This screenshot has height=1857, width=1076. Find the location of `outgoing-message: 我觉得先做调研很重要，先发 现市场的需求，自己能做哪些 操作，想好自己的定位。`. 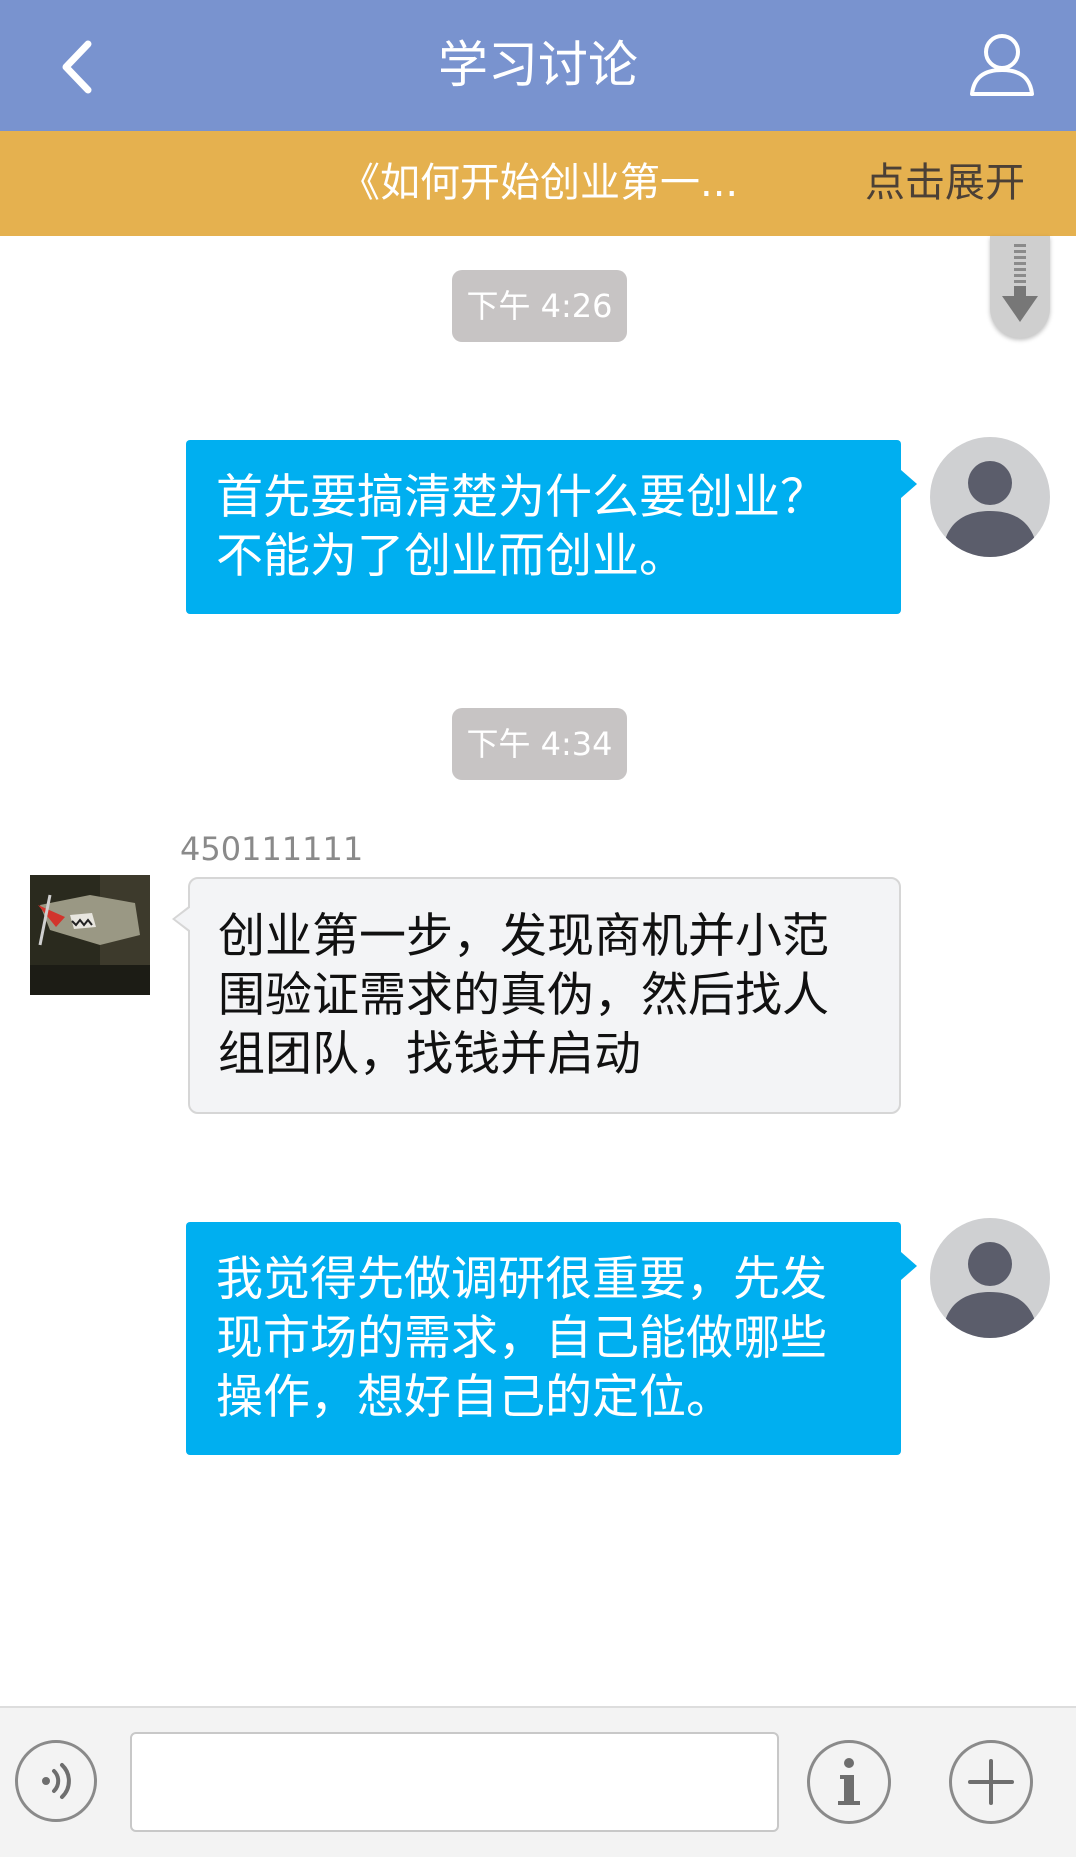

outgoing-message: 我觉得先做调研很重要，先发 现市场的需求，自己能做哪些 操作，想好自己的定位。 is located at coordinates (551, 1338).